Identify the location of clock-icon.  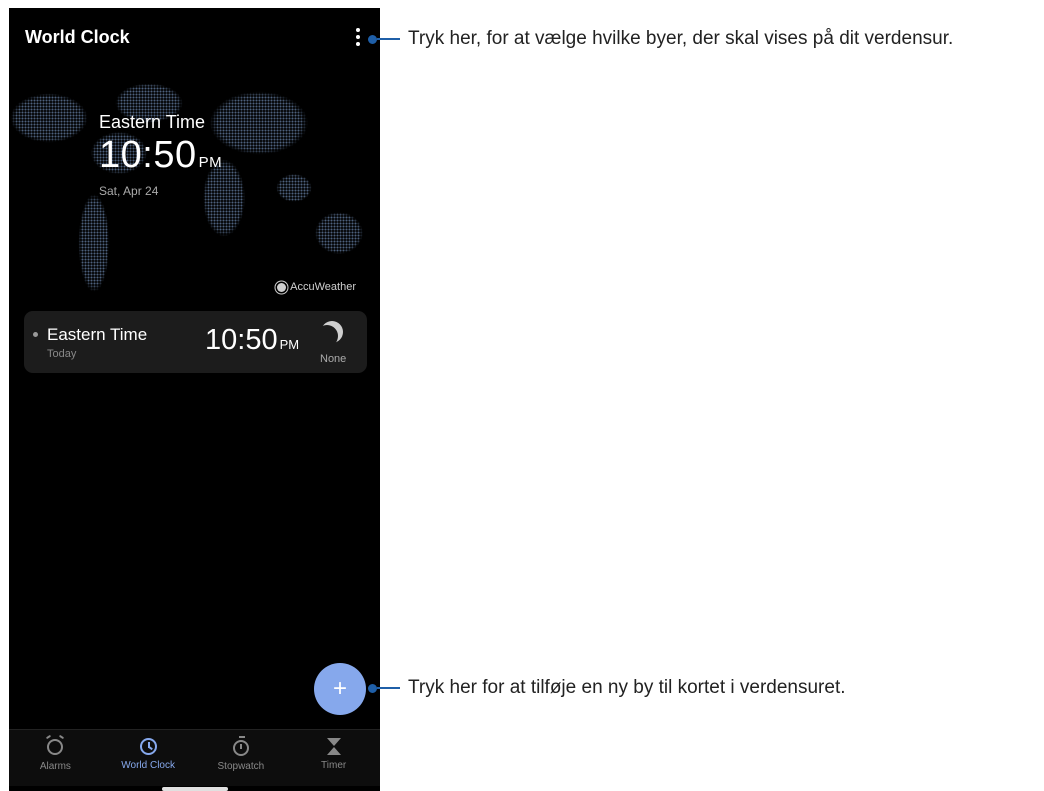
(148, 746).